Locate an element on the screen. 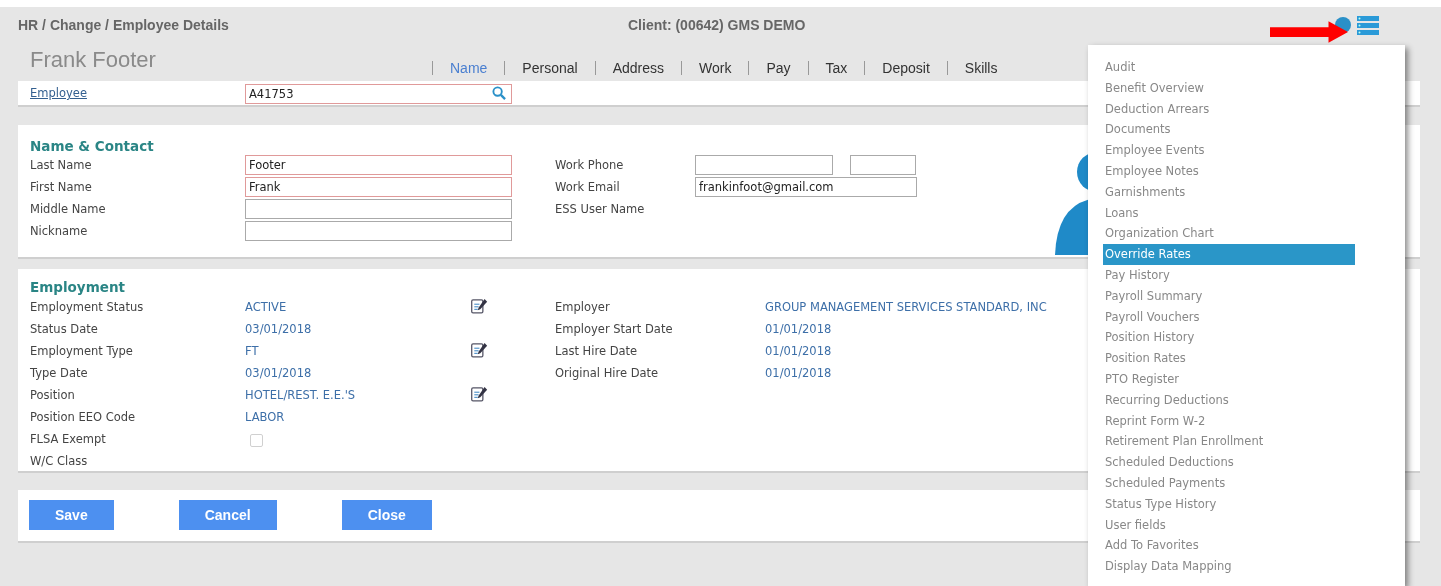 The height and width of the screenshot is (586, 1441). menu-item: Override Rates is located at coordinates (1229, 254).